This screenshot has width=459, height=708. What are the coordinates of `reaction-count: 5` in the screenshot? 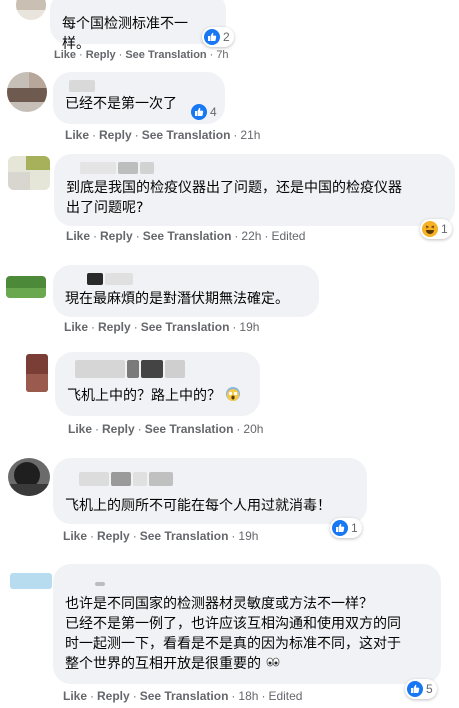 It's located at (429, 689).